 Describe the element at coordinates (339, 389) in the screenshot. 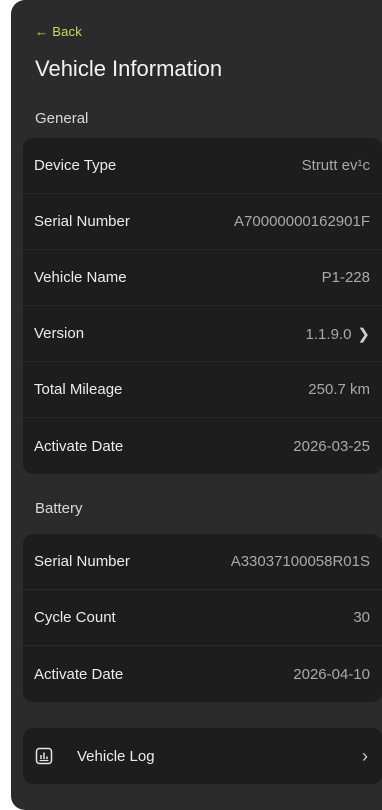

I see `row-value: 250.7 km` at that location.